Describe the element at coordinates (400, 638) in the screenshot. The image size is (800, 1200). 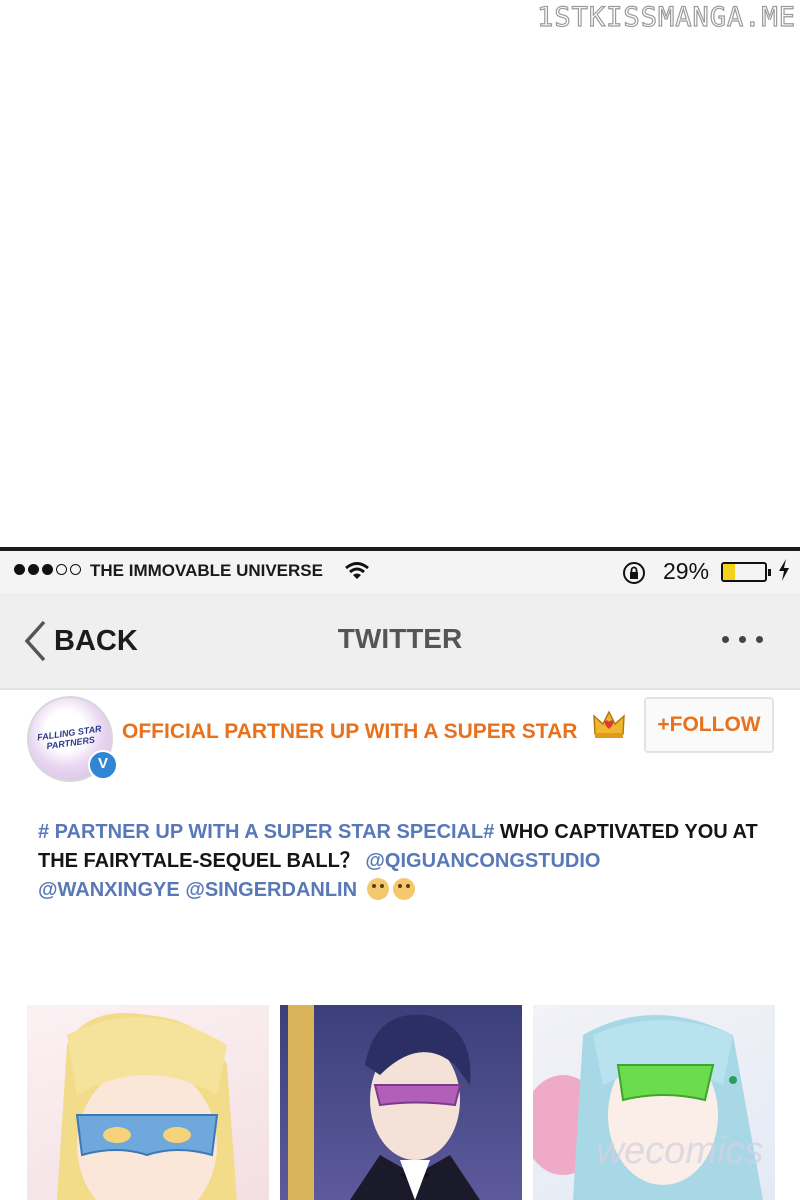
I see `page-title: TWITTER` at that location.